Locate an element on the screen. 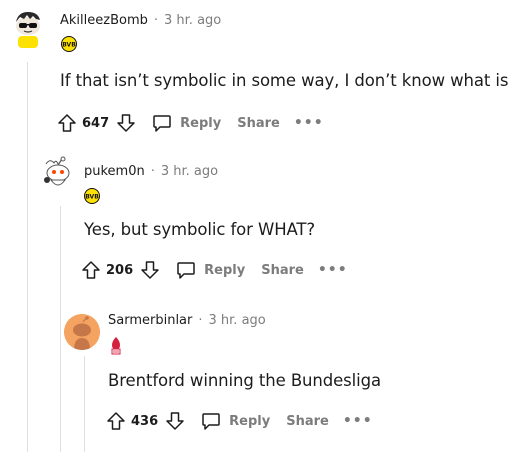 The image size is (520, 452). comment-body: Yes, but symbolic for WHAT? is located at coordinates (200, 229).